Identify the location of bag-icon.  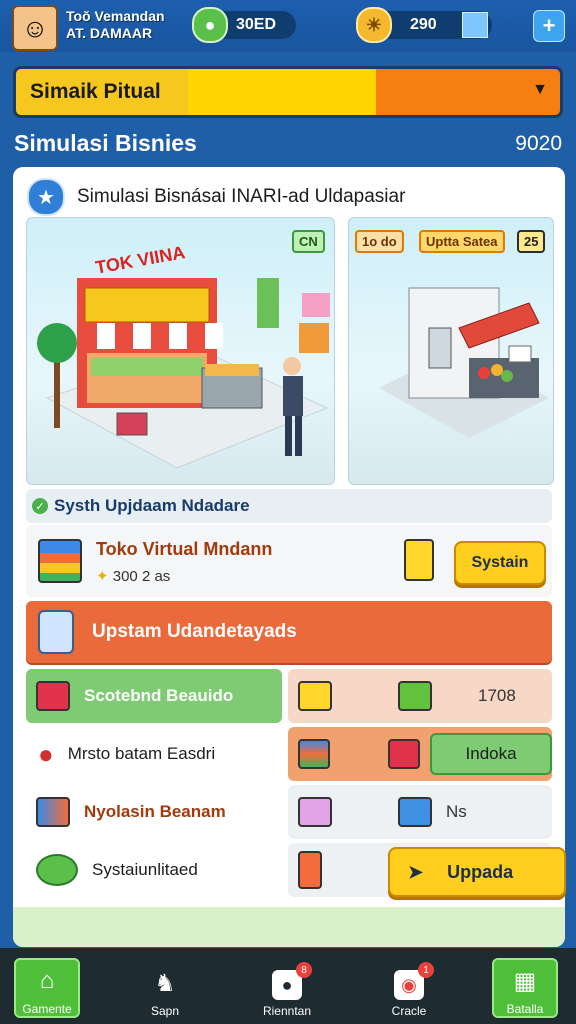
(404, 754).